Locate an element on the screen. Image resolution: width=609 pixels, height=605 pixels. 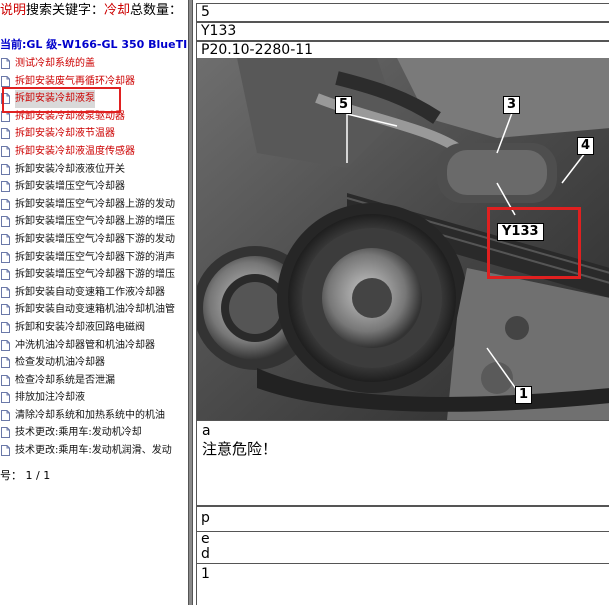
list-item-label: 排放加注冷却液 is located at coordinates (50, 398).